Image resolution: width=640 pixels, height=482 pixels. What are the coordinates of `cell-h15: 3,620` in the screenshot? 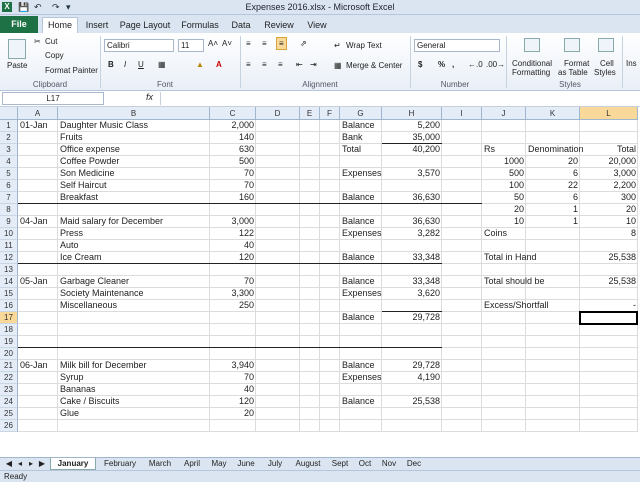 It's located at (412, 294).